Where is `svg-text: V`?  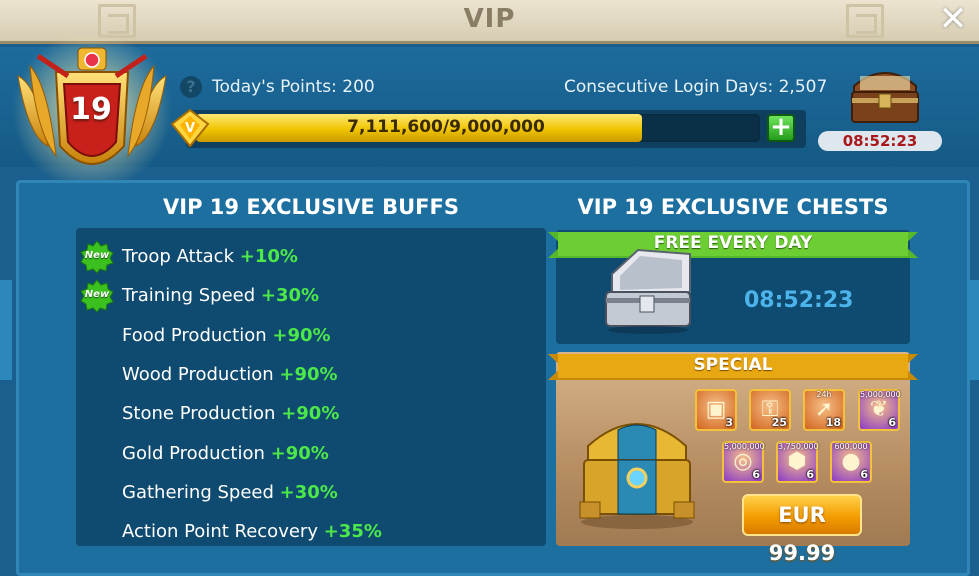
svg-text: V is located at coordinates (190, 128).